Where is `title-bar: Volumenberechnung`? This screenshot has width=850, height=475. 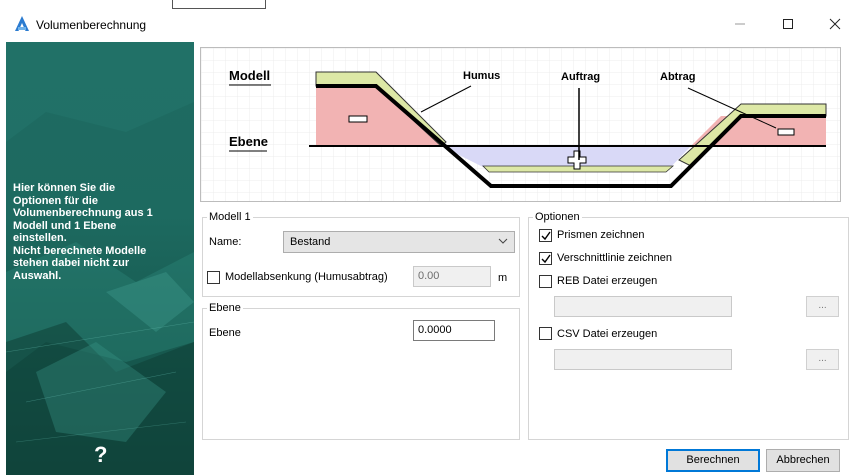
title-bar: Volumenberechnung is located at coordinates (425, 25).